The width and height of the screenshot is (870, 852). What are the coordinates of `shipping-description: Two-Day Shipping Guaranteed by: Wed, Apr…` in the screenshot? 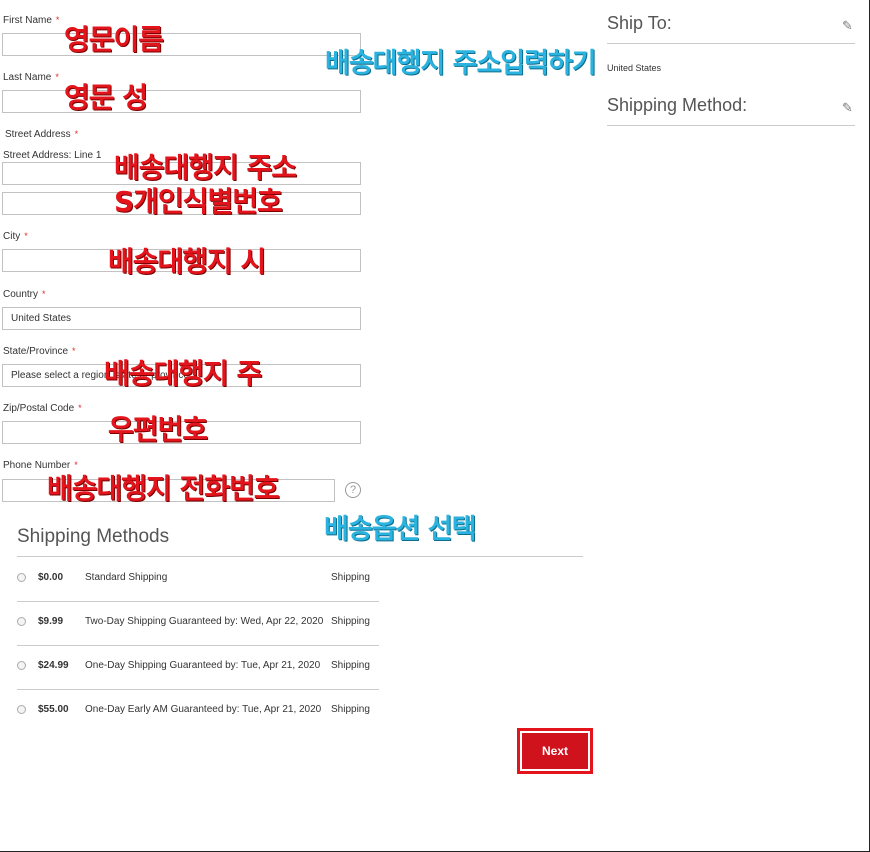 It's located at (204, 621).